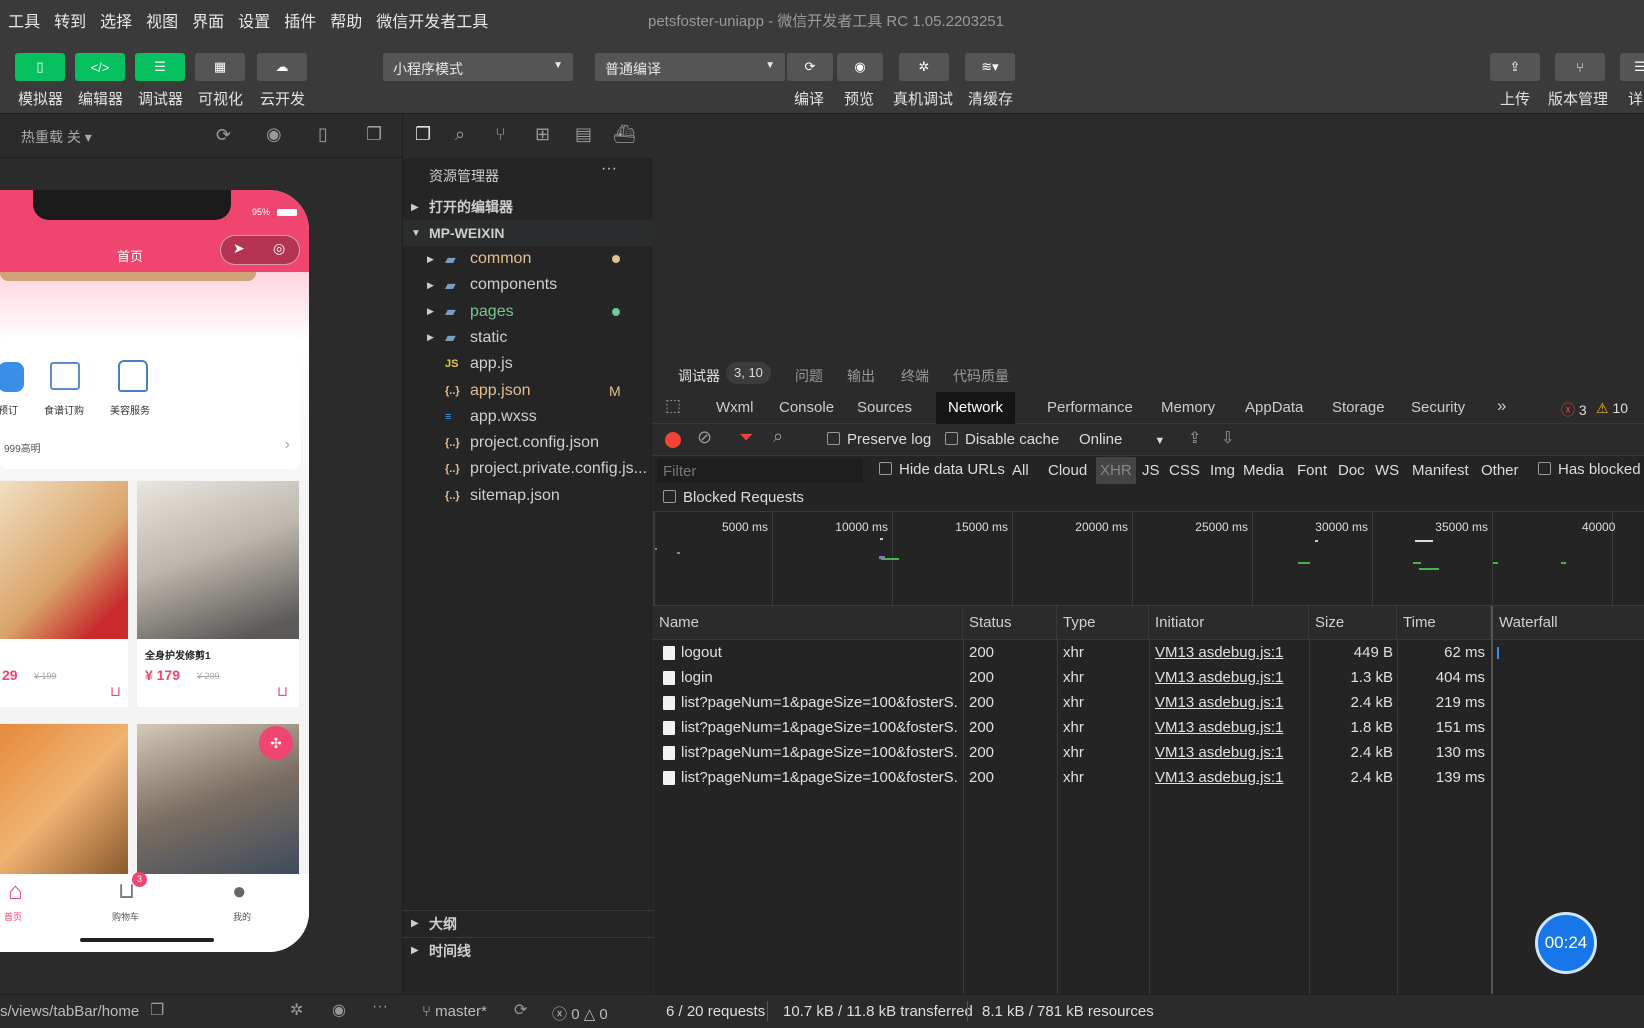 The height and width of the screenshot is (1028, 1644). Describe the element at coordinates (860, 67) in the screenshot. I see `preview-button: ◉` at that location.